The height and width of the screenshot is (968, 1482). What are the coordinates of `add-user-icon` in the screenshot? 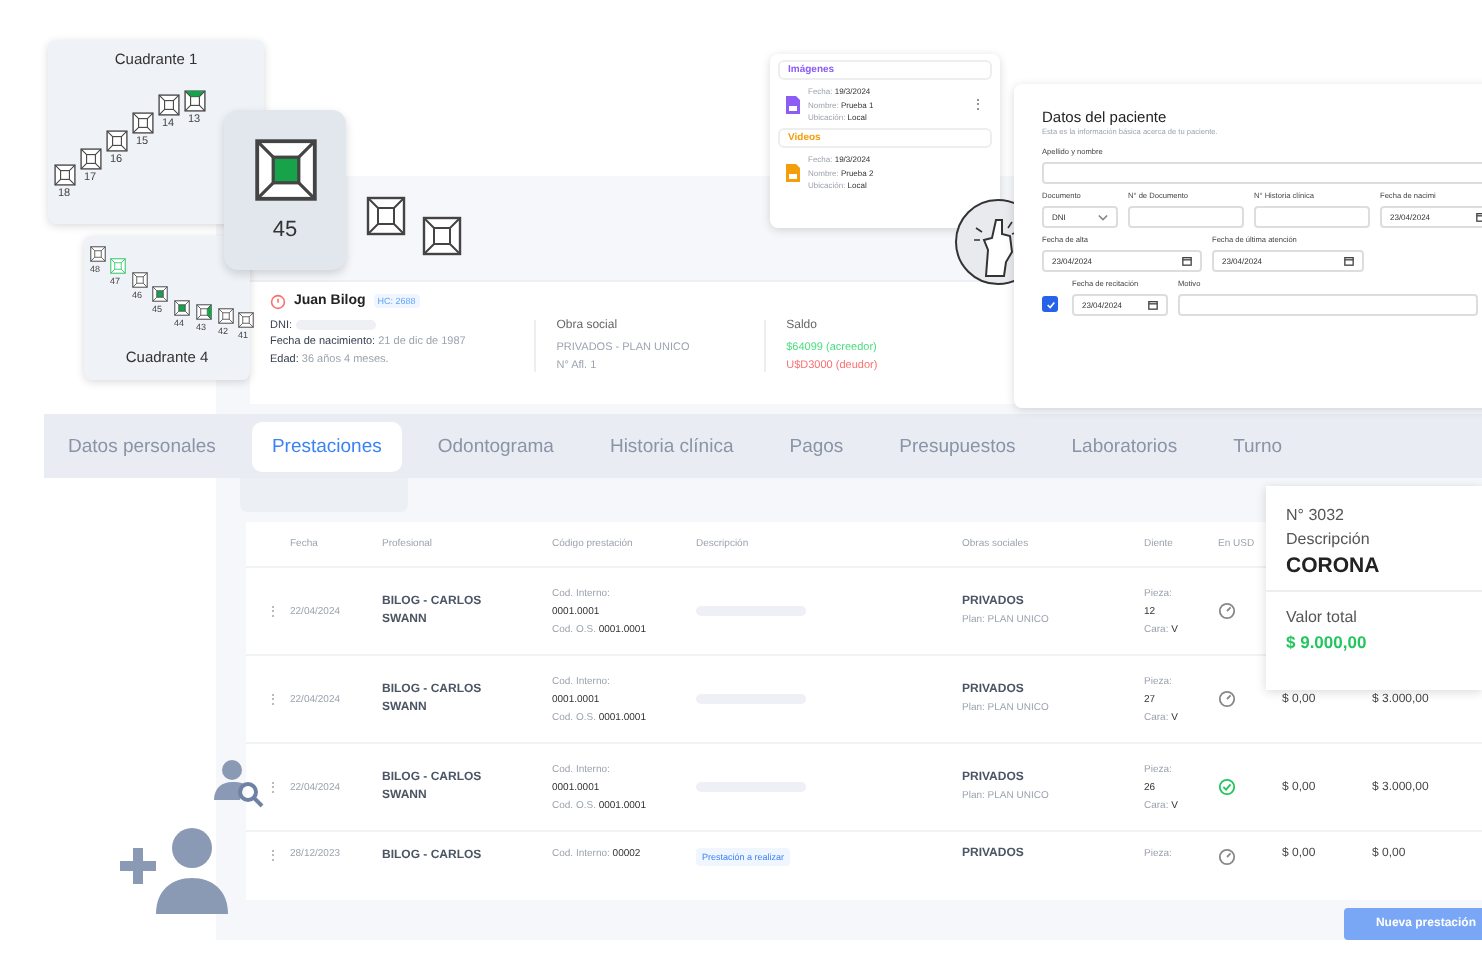 It's located at (172, 870).